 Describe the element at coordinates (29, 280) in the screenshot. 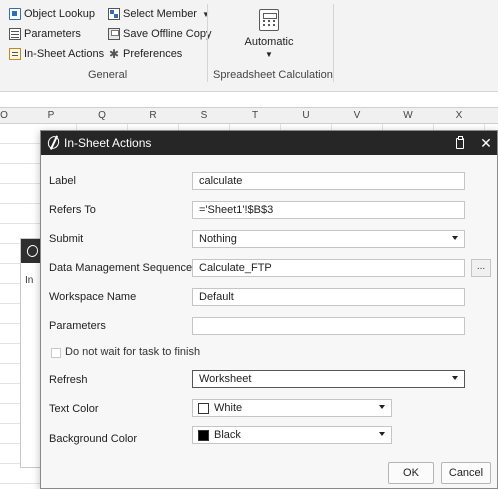

I see `background-panel-tab: In` at that location.